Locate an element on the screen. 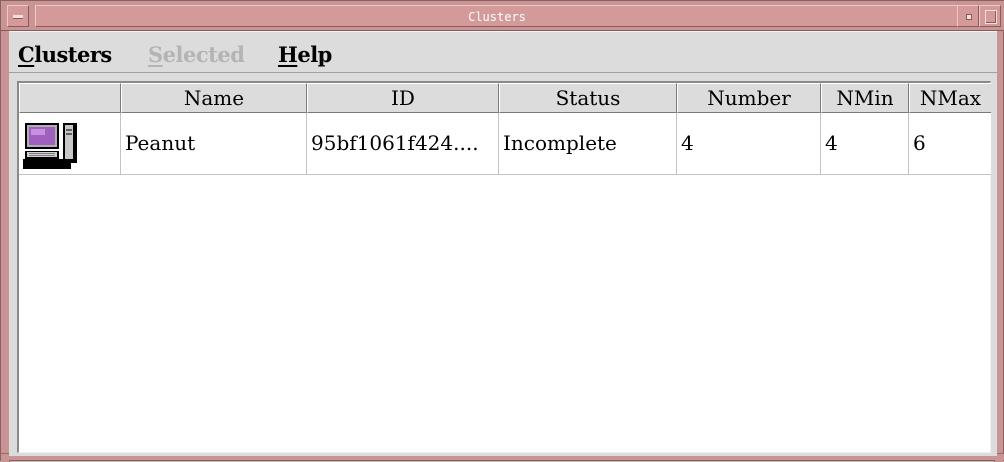 The image size is (1004, 462). table-header: Name ID Status Number NMin NMax is located at coordinates (505, 98).